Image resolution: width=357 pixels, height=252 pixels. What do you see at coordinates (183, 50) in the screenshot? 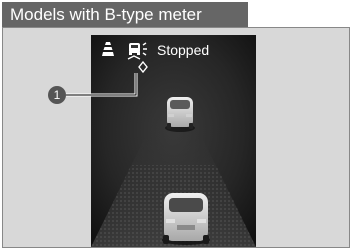
I see `status-text: Stopped` at bounding box center [183, 50].